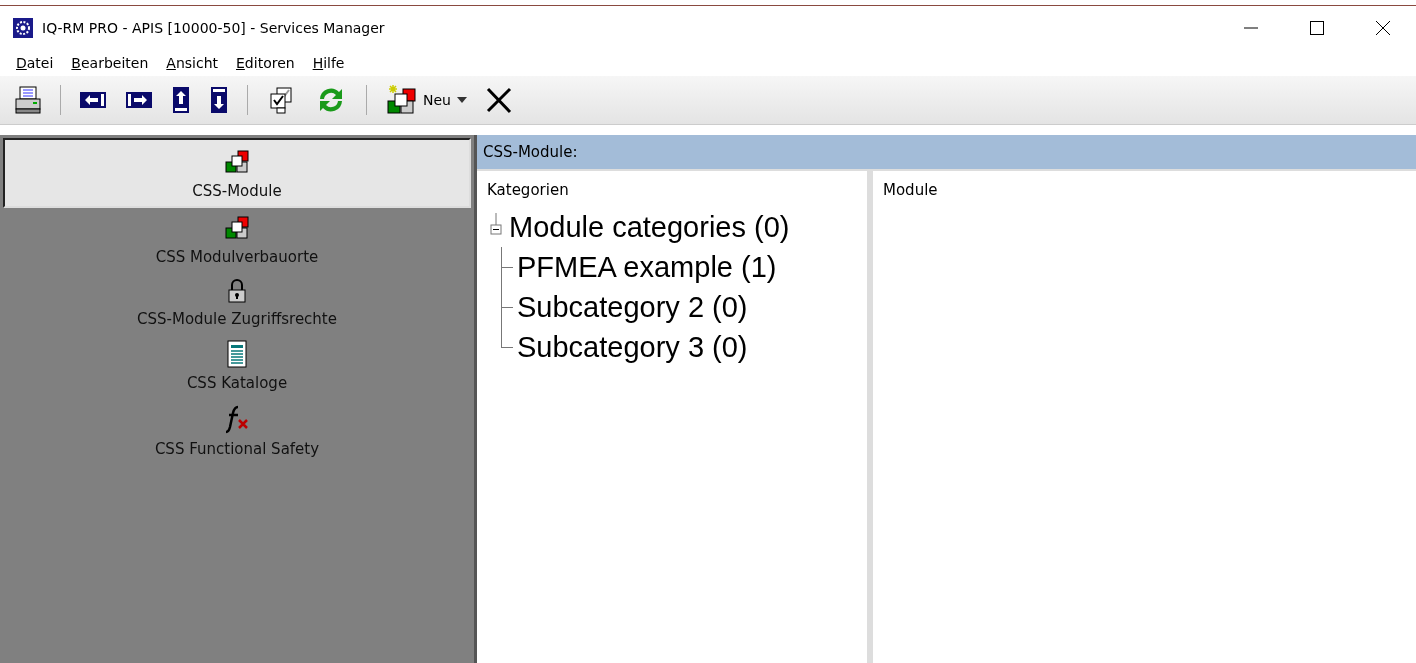 The width and height of the screenshot is (1416, 663). I want to click on tree-item: Module categories (0), so click(649, 227).